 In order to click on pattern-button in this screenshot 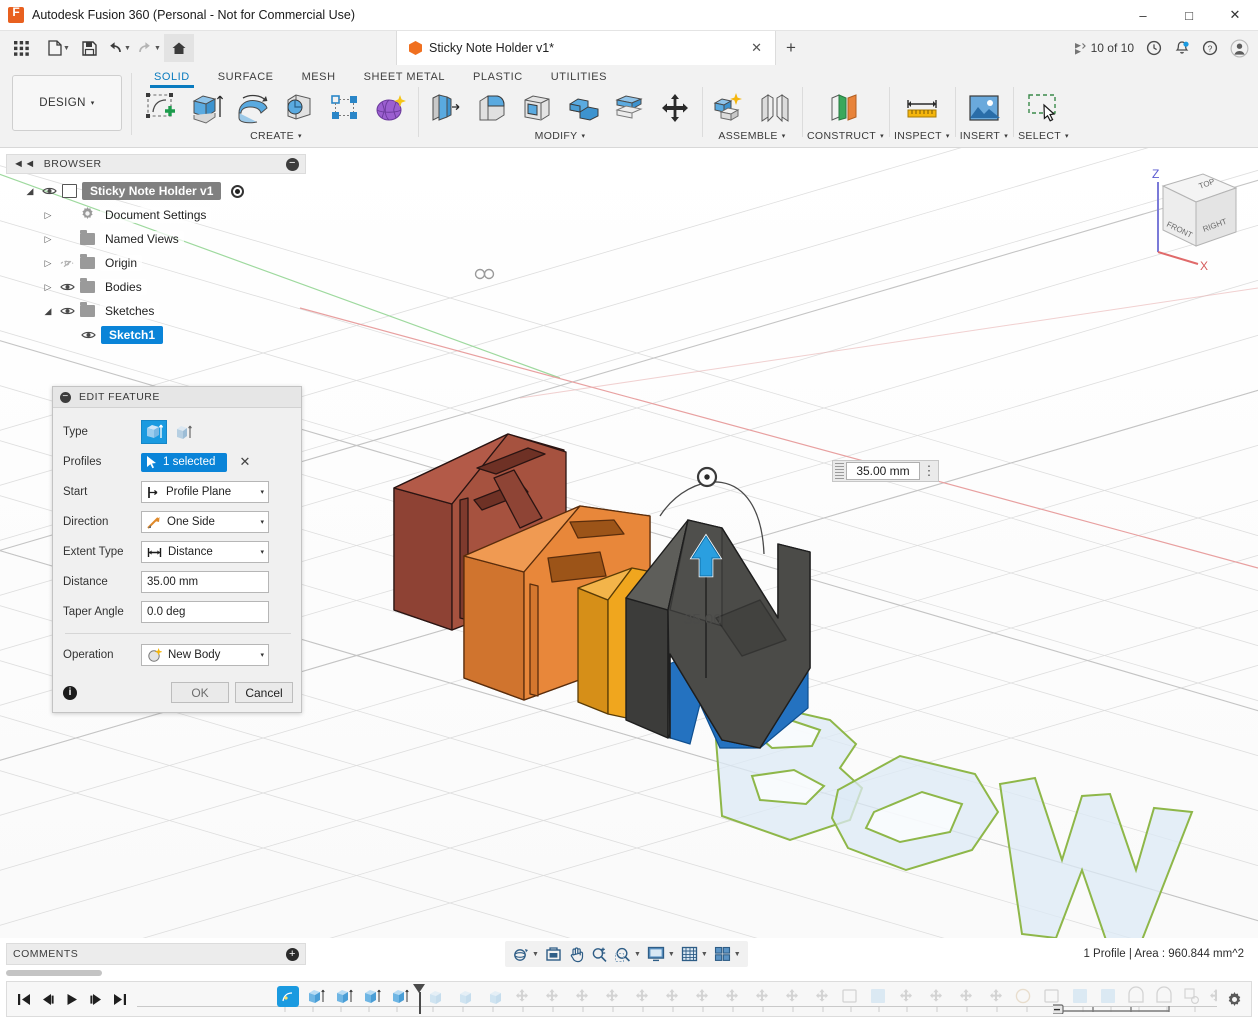, I will do `click(345, 108)`.